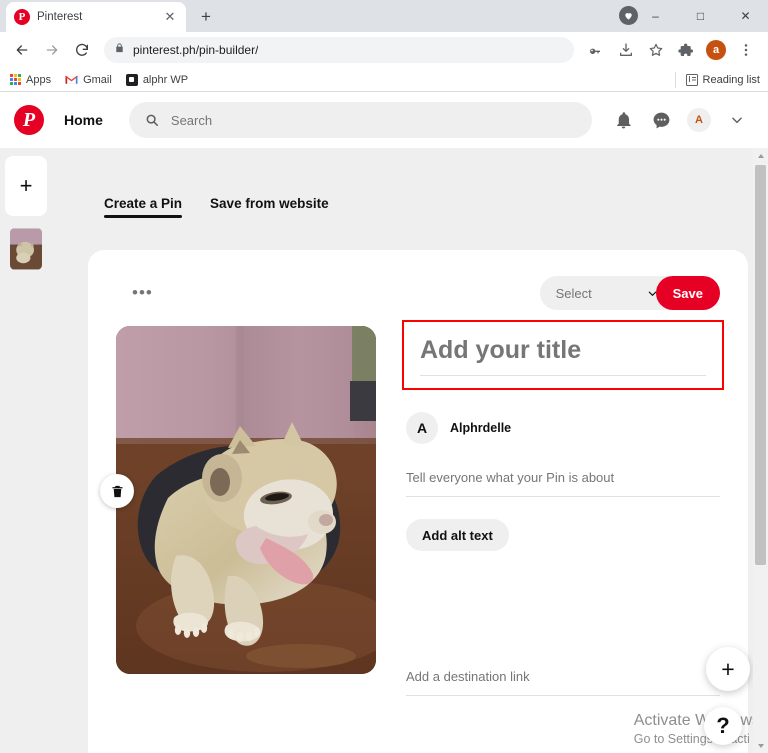 Image resolution: width=768 pixels, height=753 pixels. I want to click on add-alt-text-button: Add alt text, so click(457, 535).